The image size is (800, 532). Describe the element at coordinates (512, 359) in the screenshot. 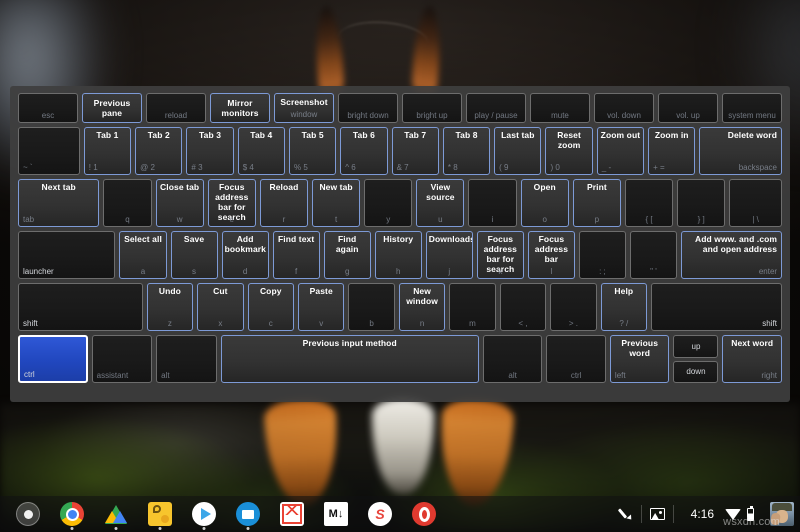

I see `key-alt-right: alt` at that location.